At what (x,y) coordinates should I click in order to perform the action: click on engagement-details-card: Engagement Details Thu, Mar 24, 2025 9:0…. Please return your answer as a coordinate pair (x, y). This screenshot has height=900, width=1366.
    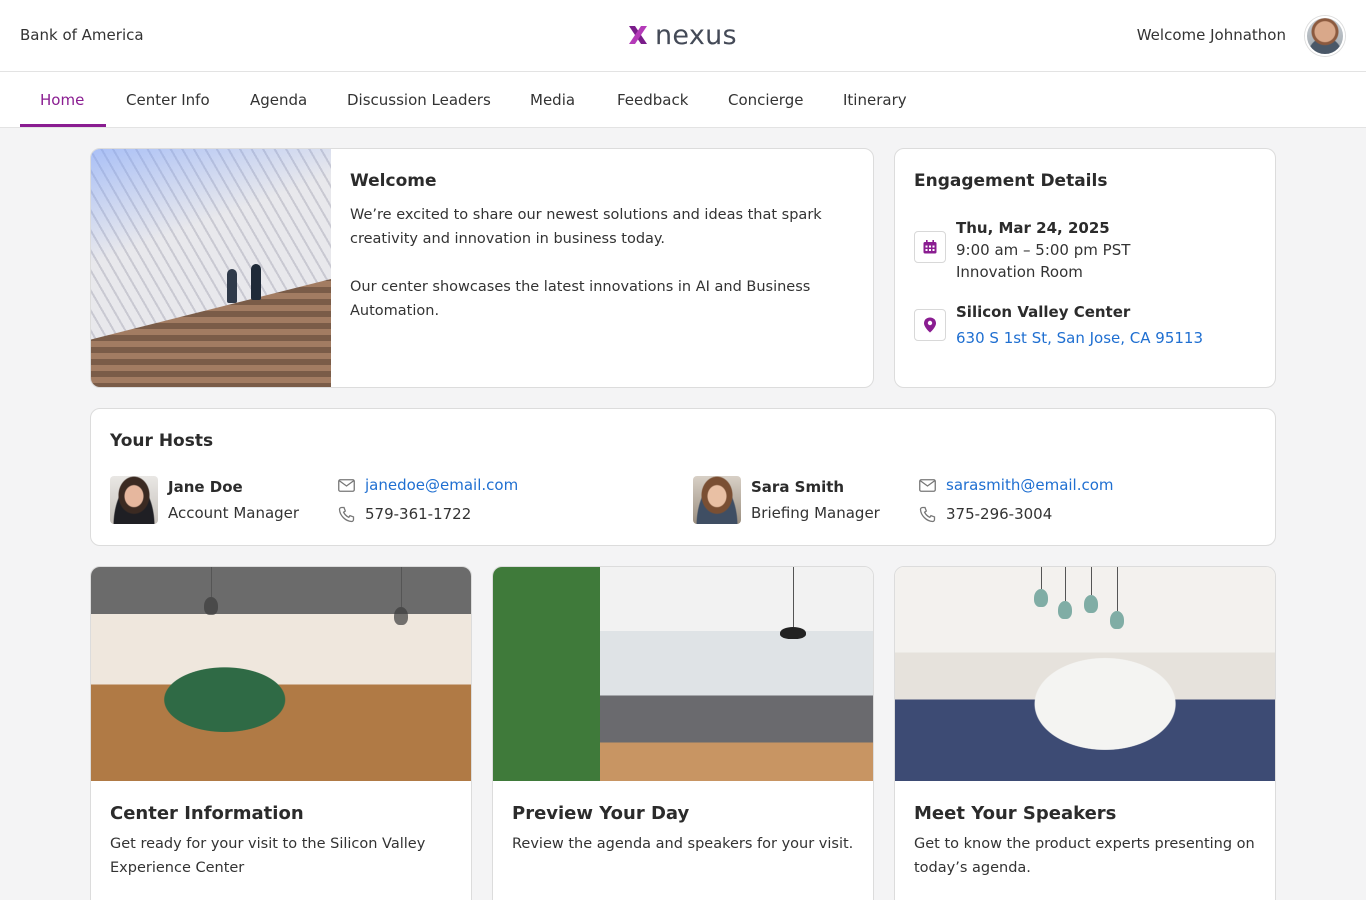
    Looking at the image, I should click on (1085, 268).